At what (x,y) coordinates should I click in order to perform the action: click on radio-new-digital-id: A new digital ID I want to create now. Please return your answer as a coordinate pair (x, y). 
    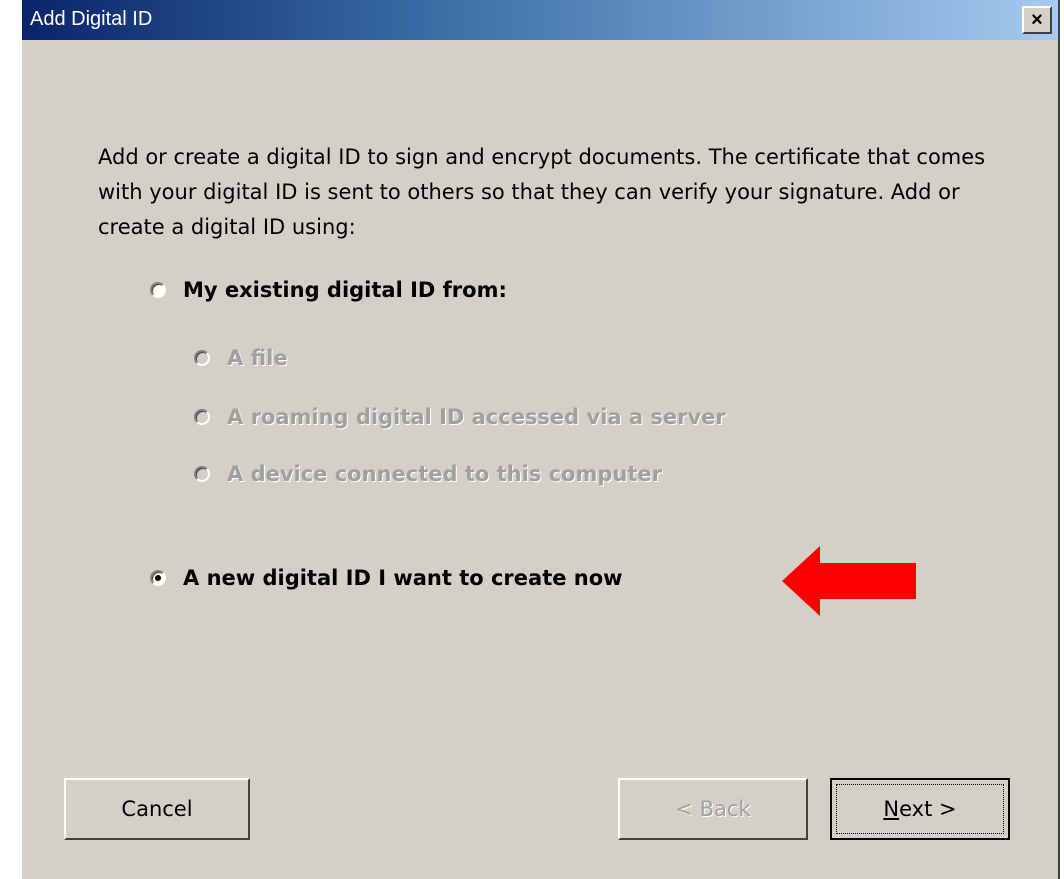
    Looking at the image, I should click on (386, 578).